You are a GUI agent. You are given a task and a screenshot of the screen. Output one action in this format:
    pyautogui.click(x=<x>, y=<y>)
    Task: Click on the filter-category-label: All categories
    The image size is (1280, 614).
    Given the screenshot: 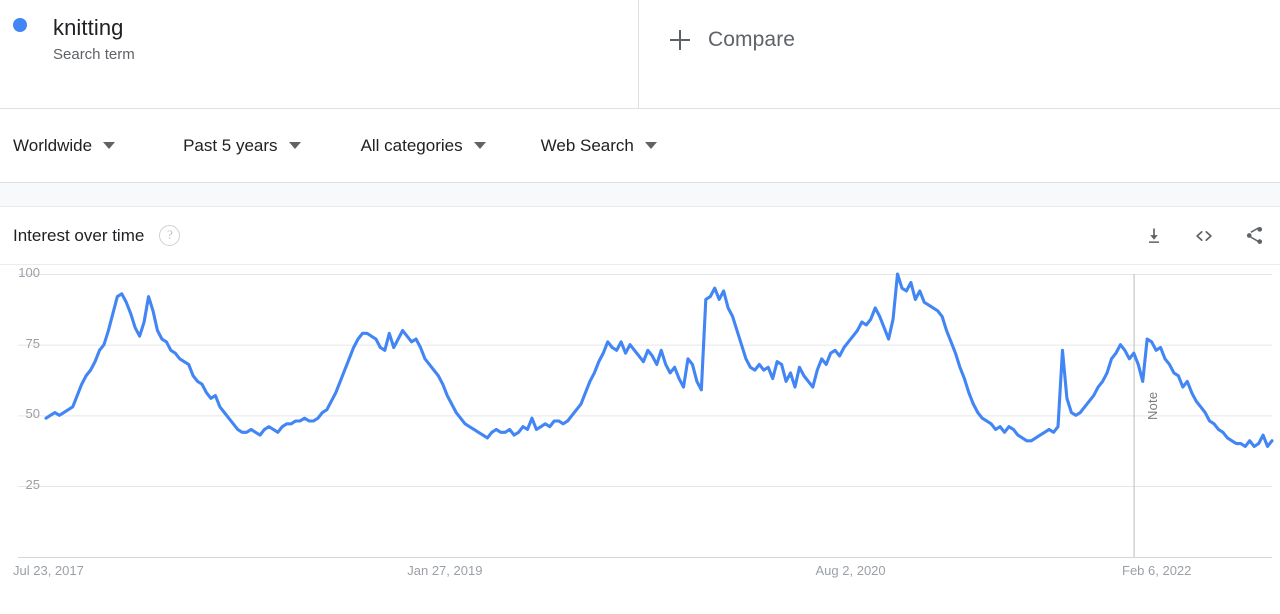 What is the action you would take?
    pyautogui.click(x=411, y=145)
    